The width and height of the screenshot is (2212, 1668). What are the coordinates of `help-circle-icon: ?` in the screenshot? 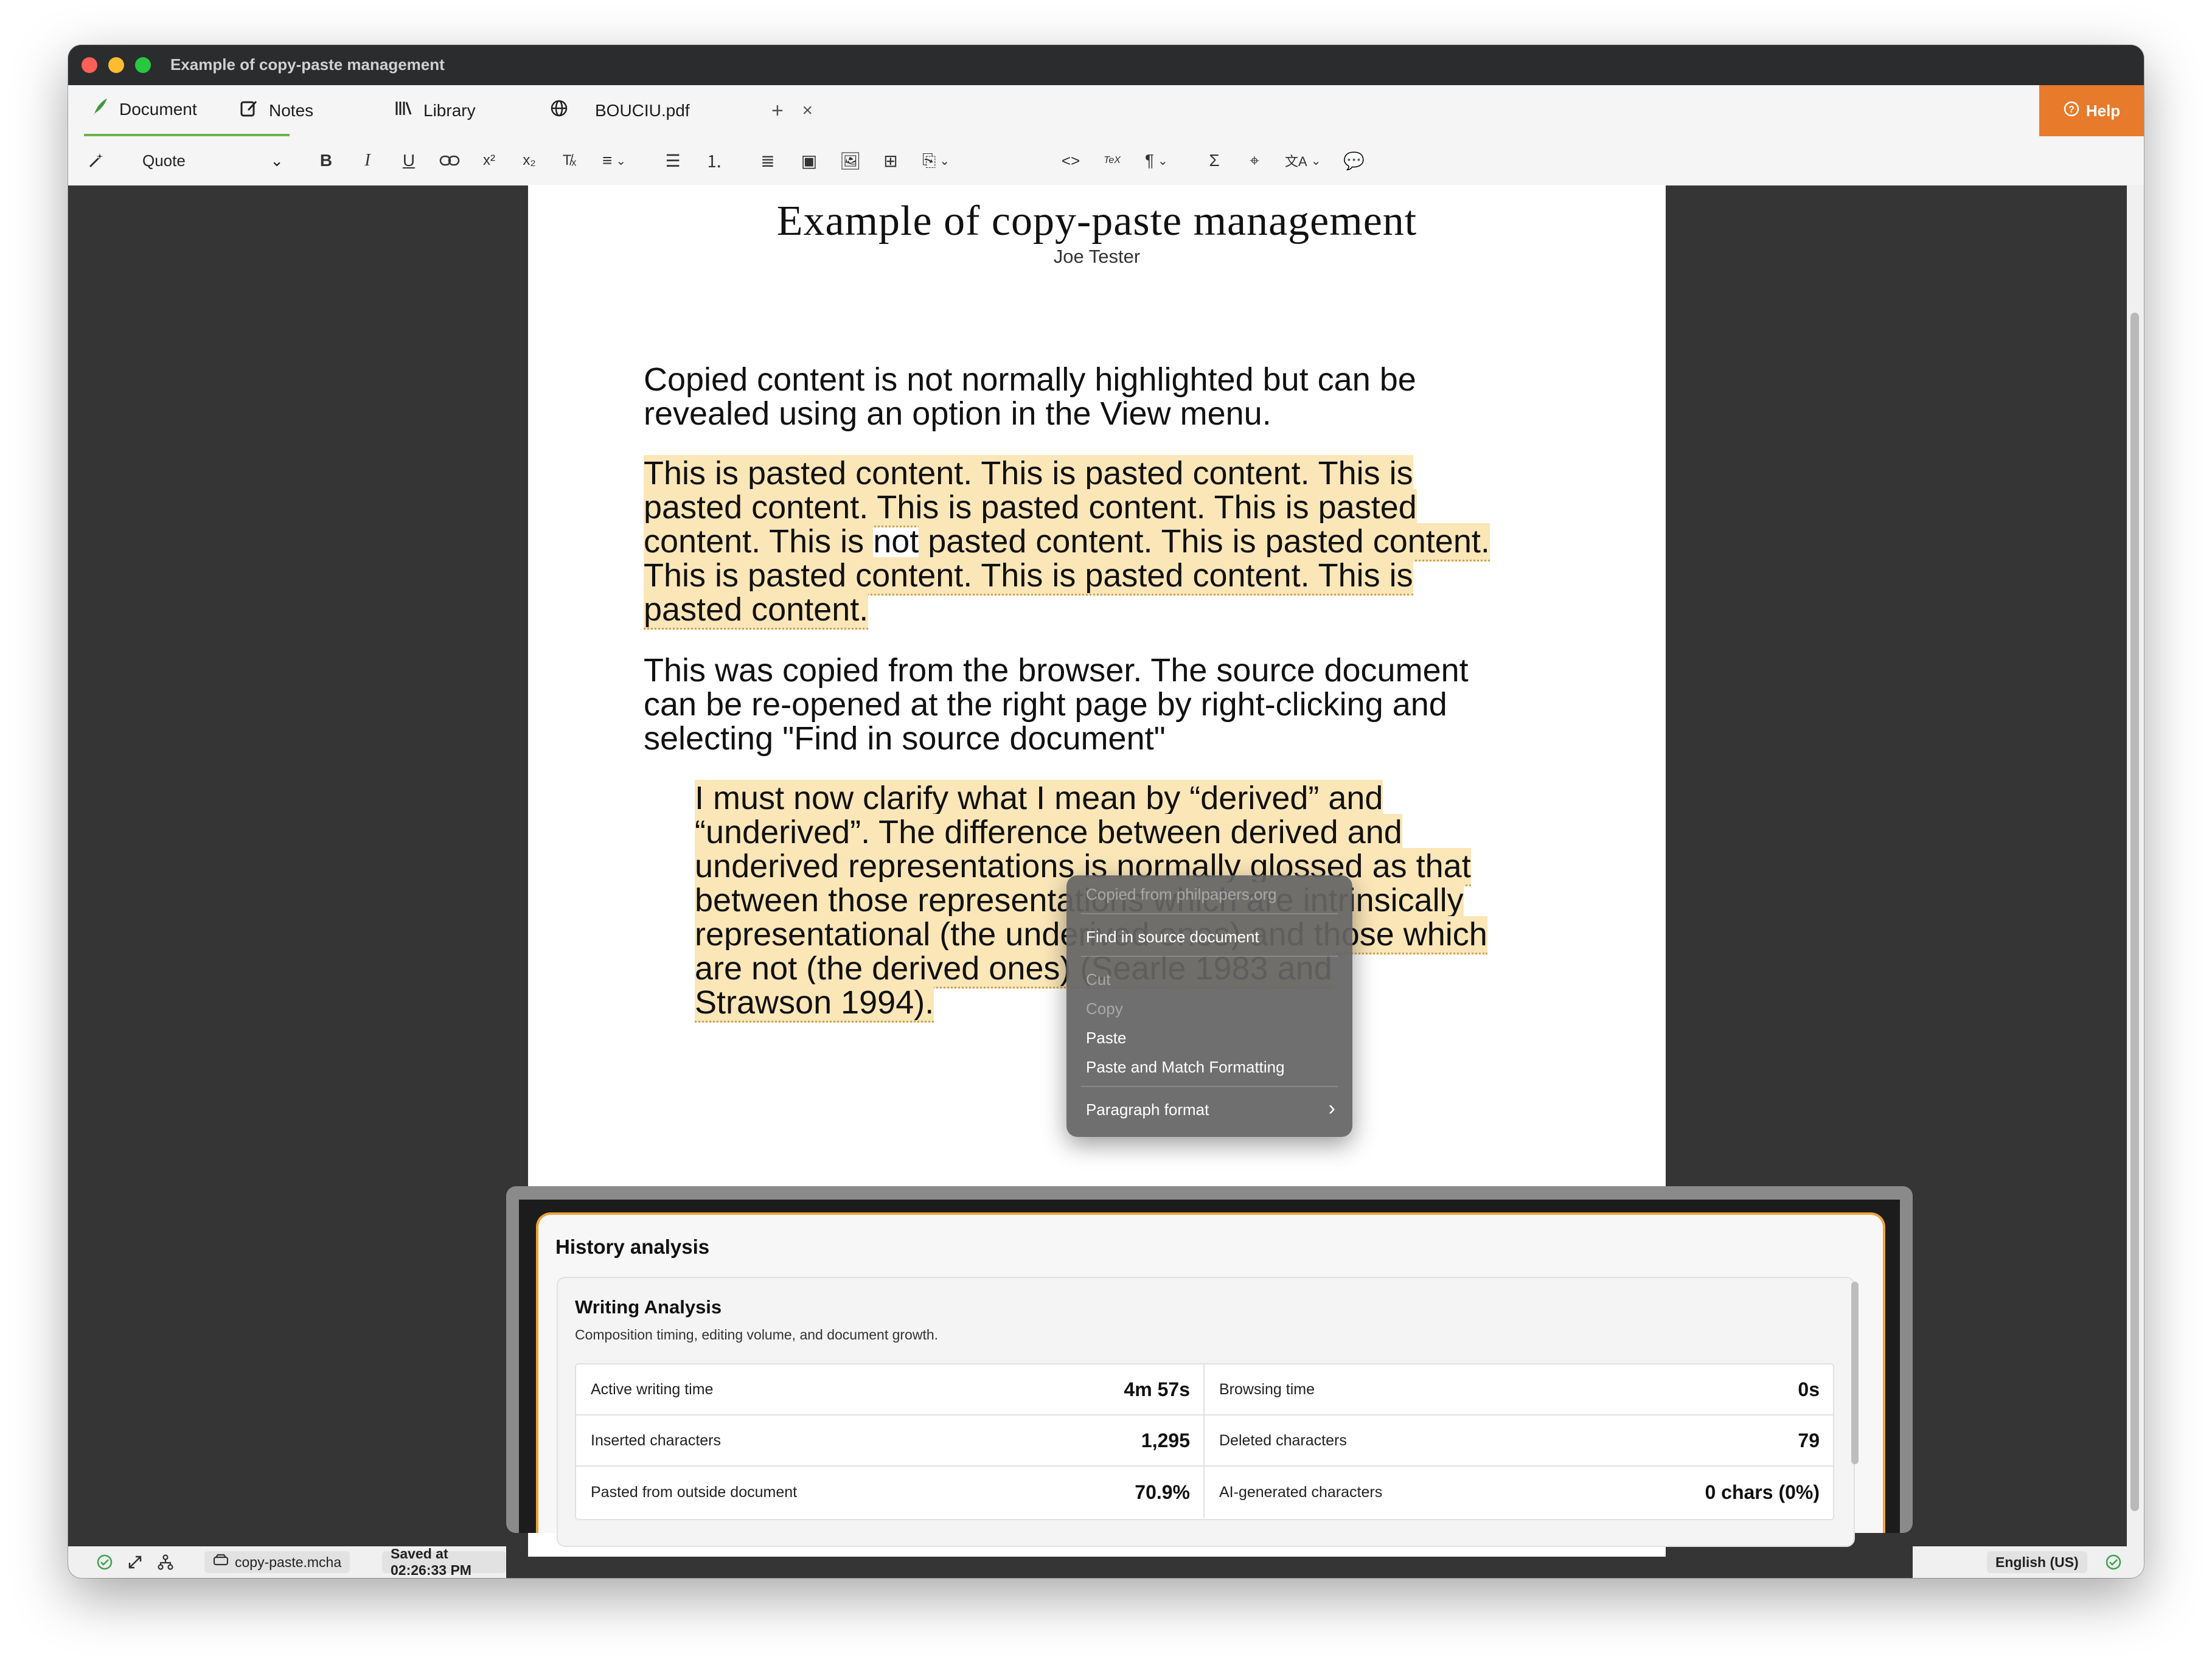 It's located at (2071, 111).